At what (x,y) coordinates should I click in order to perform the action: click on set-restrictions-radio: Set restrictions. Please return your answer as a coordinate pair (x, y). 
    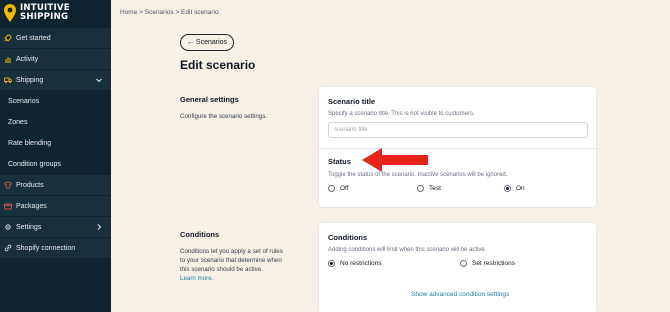
    Looking at the image, I should click on (487, 263).